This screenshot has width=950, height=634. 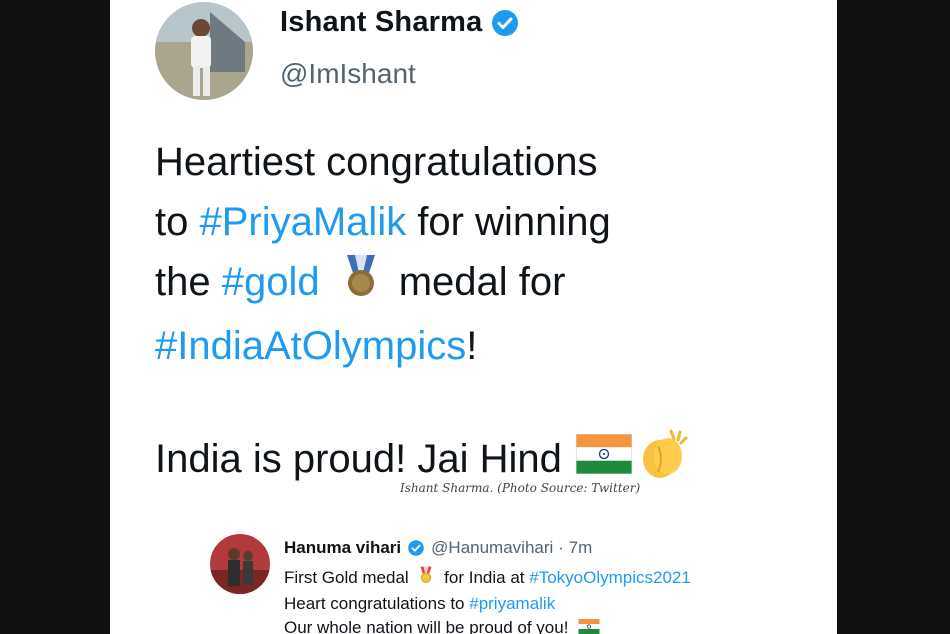 What do you see at coordinates (663, 459) in the screenshot?
I see `clapping-hands-icon` at bounding box center [663, 459].